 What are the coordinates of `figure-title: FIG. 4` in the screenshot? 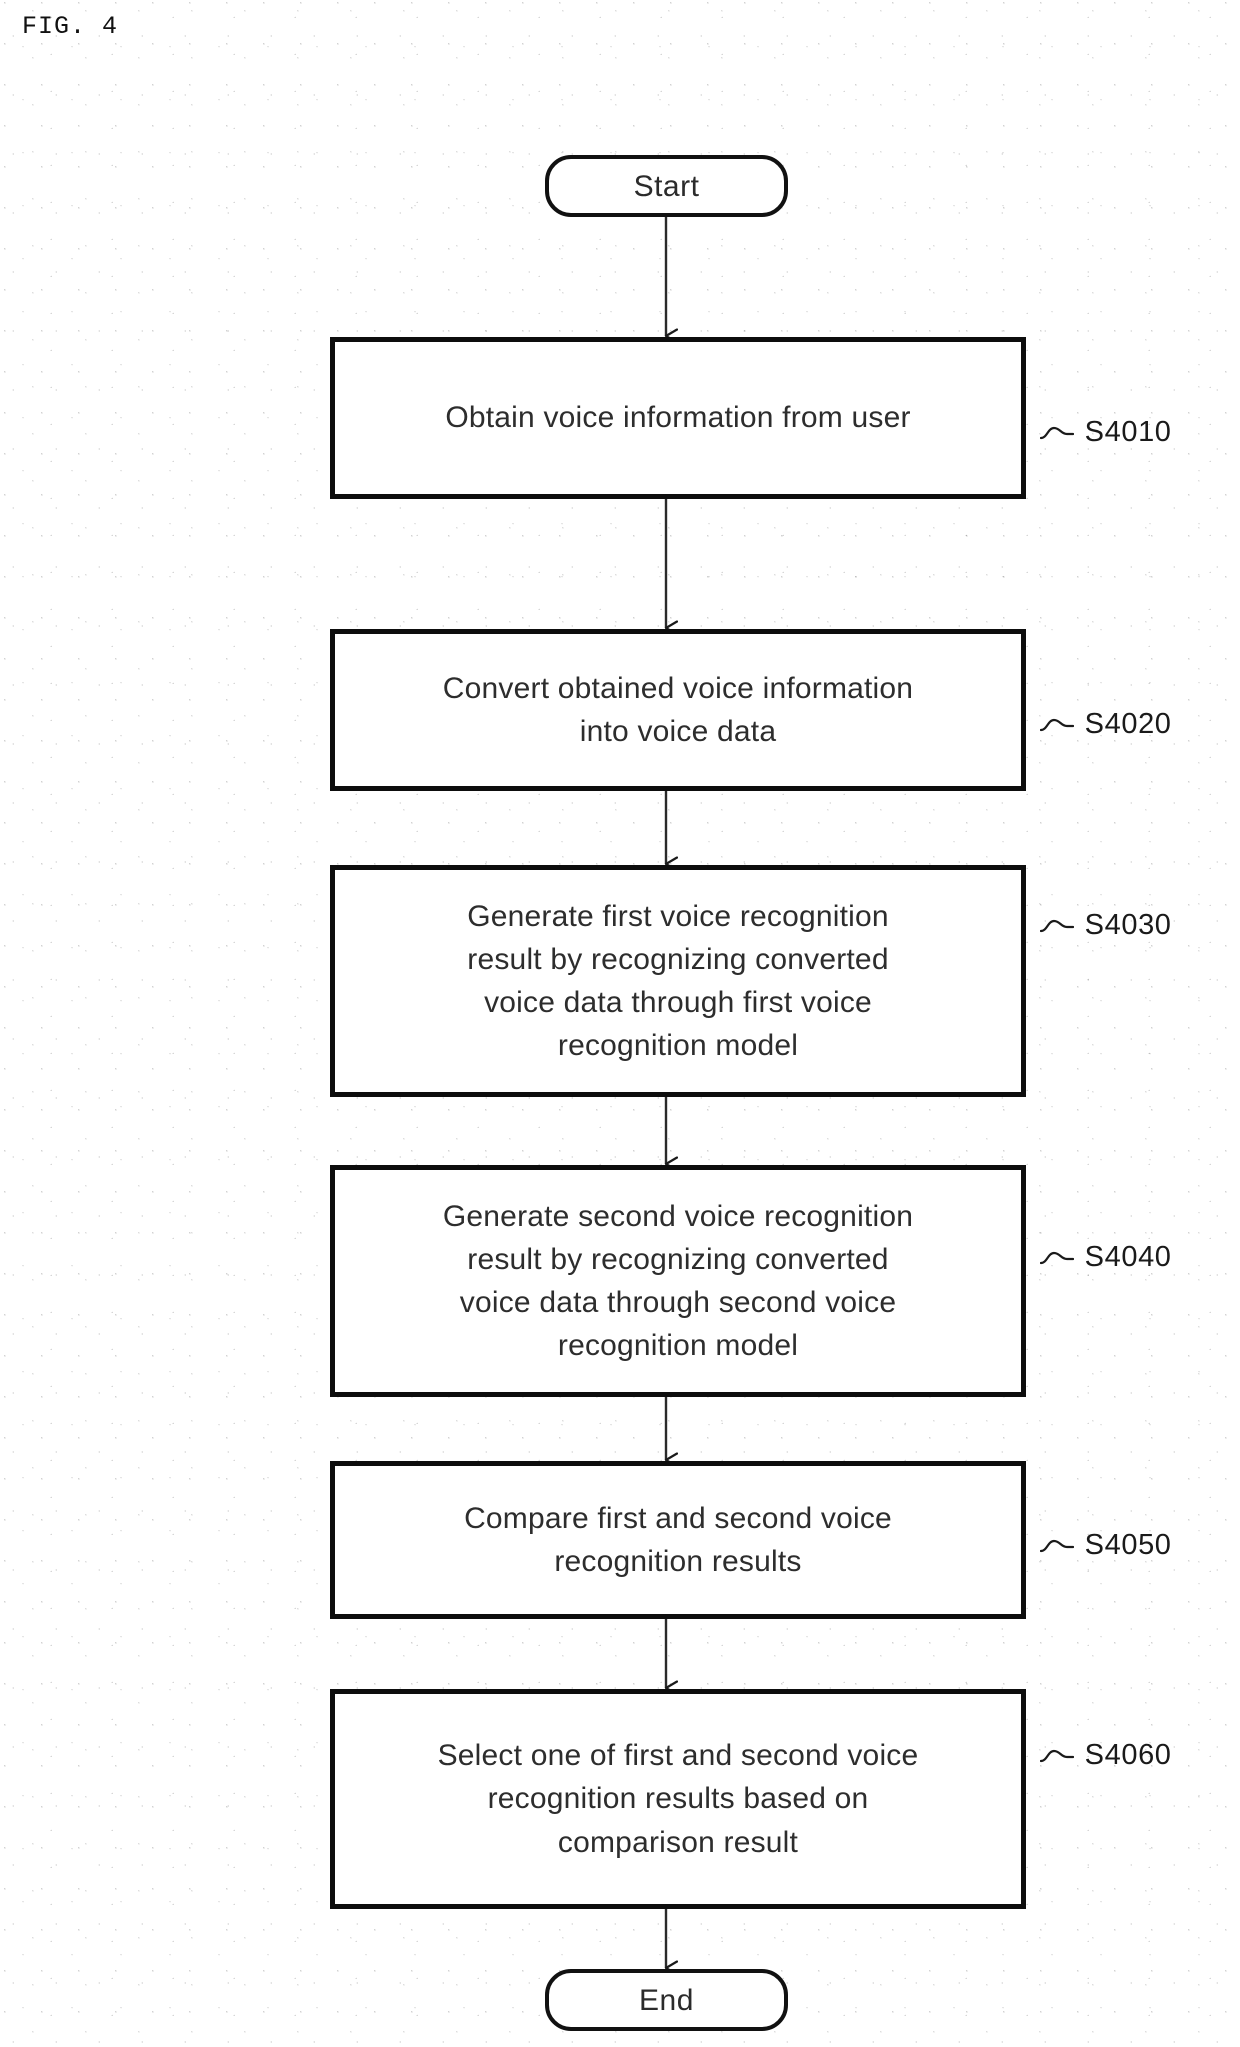 It's located at (70, 26).